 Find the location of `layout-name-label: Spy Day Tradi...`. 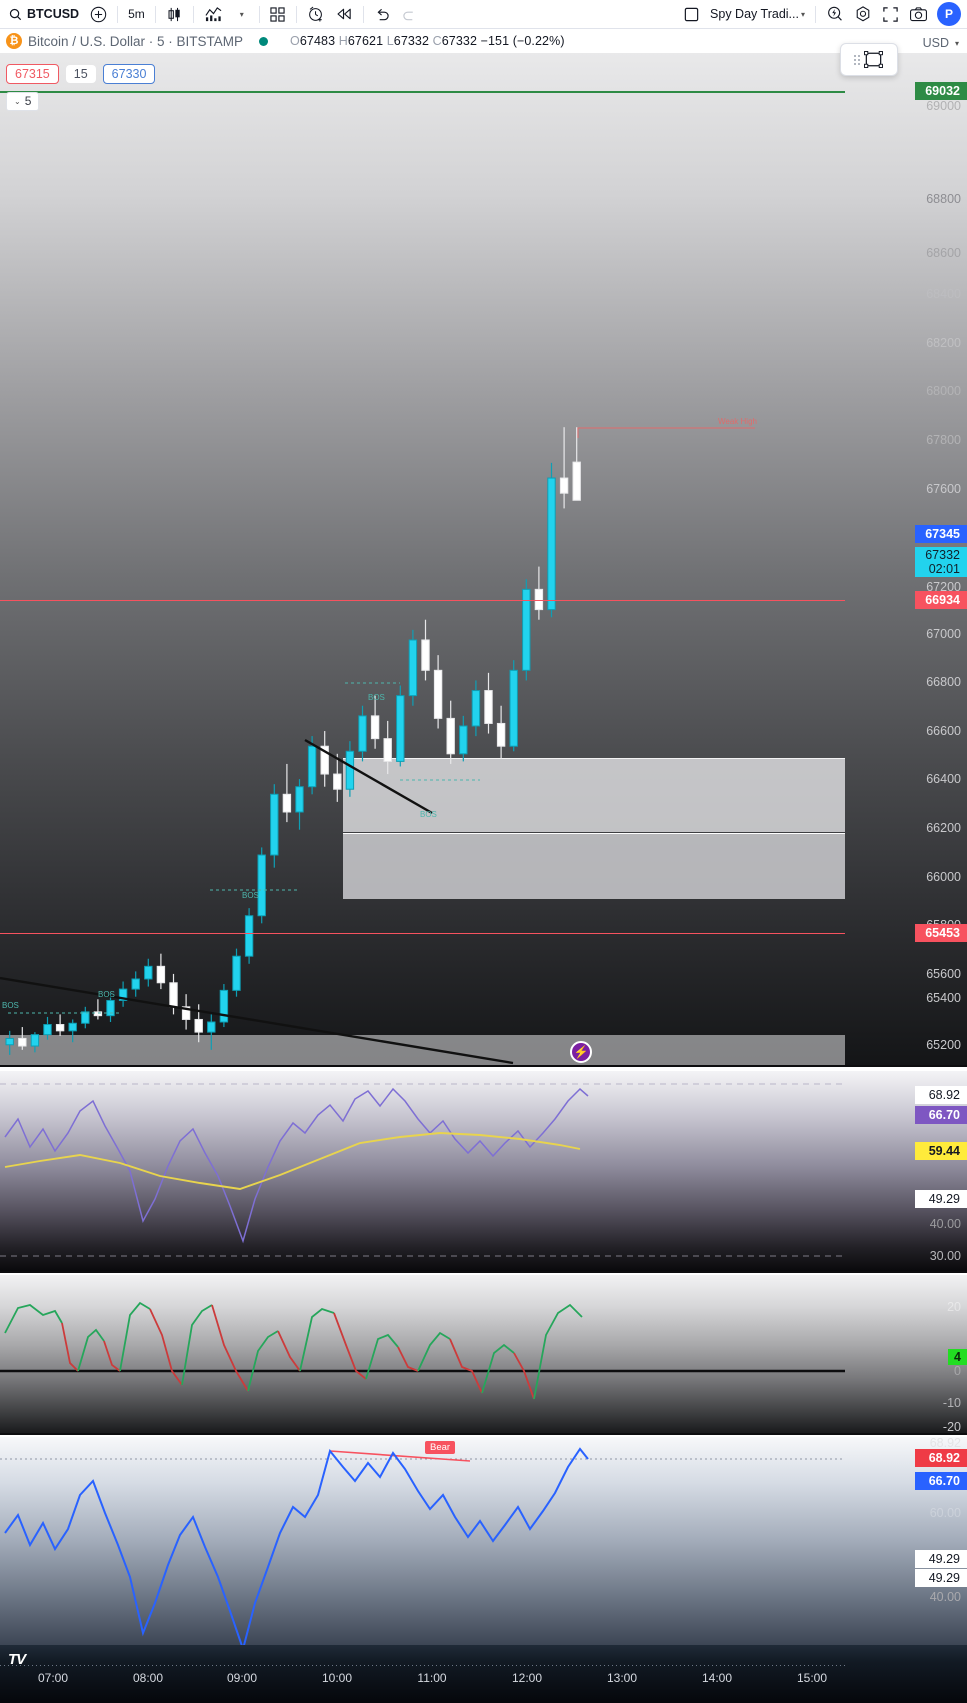

layout-name-label: Spy Day Tradi... is located at coordinates (754, 14).